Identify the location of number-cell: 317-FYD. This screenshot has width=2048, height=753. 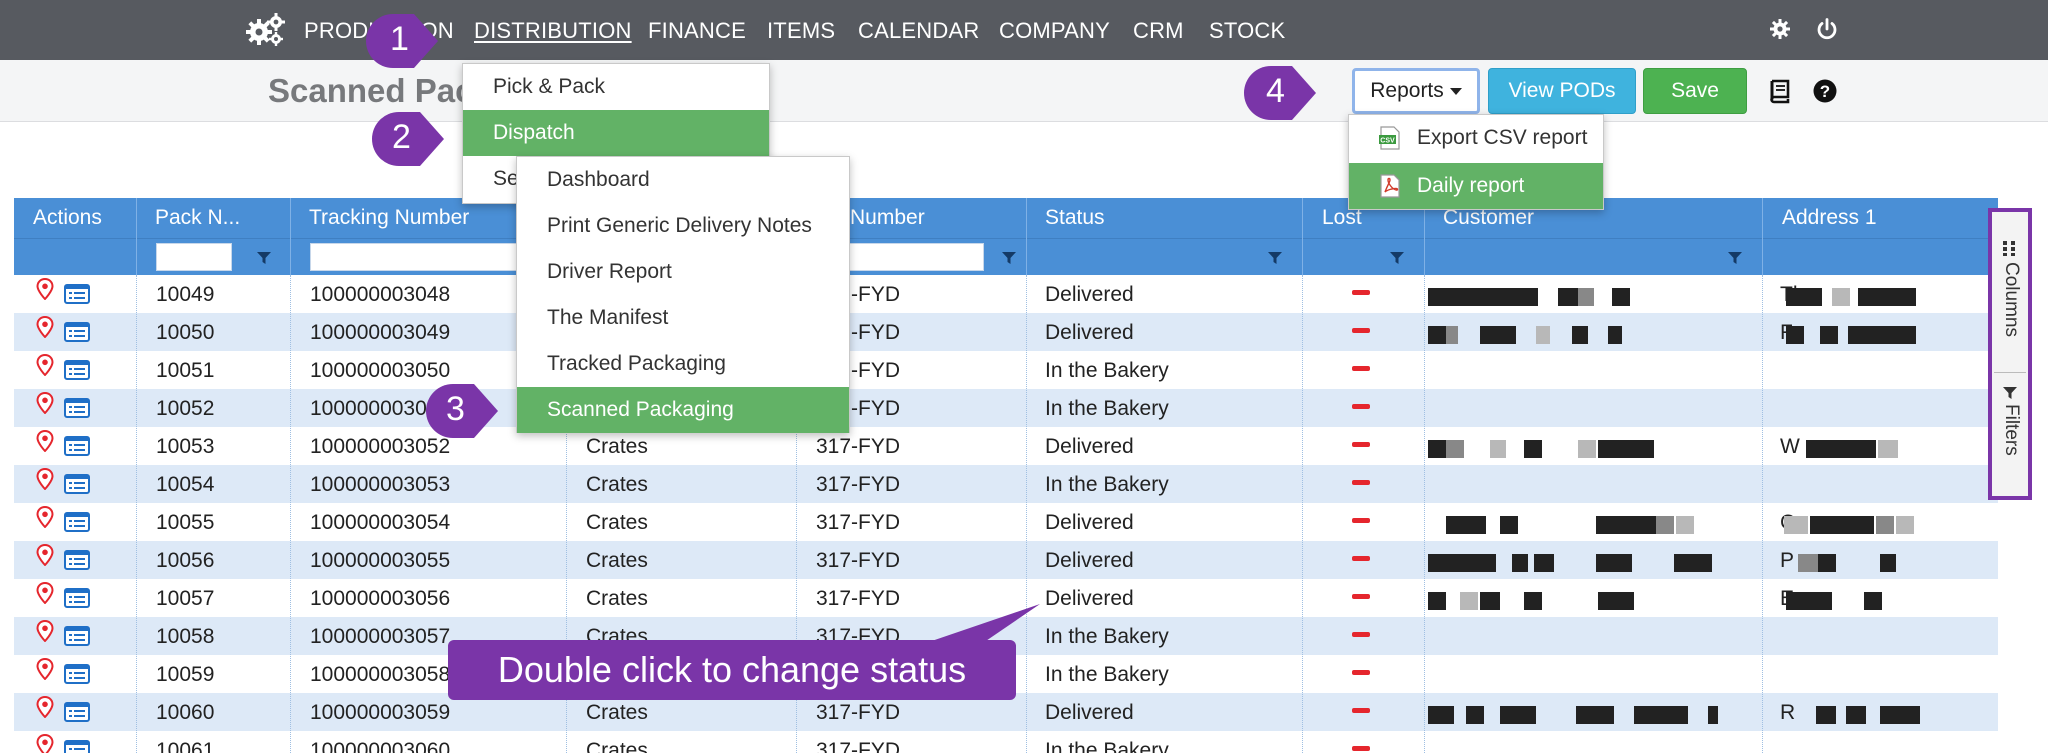
(858, 560).